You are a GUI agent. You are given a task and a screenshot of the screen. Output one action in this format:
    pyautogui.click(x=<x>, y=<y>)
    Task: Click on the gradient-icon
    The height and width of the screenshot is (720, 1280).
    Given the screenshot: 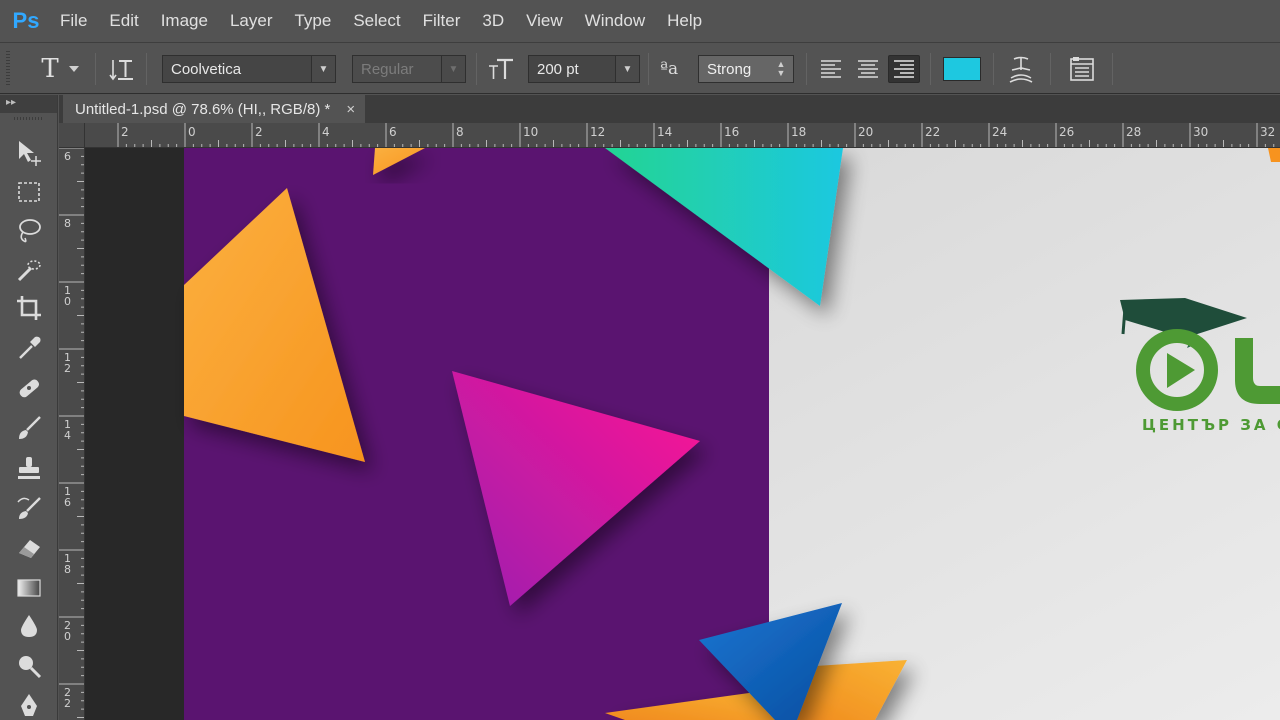 What is the action you would take?
    pyautogui.click(x=29, y=588)
    